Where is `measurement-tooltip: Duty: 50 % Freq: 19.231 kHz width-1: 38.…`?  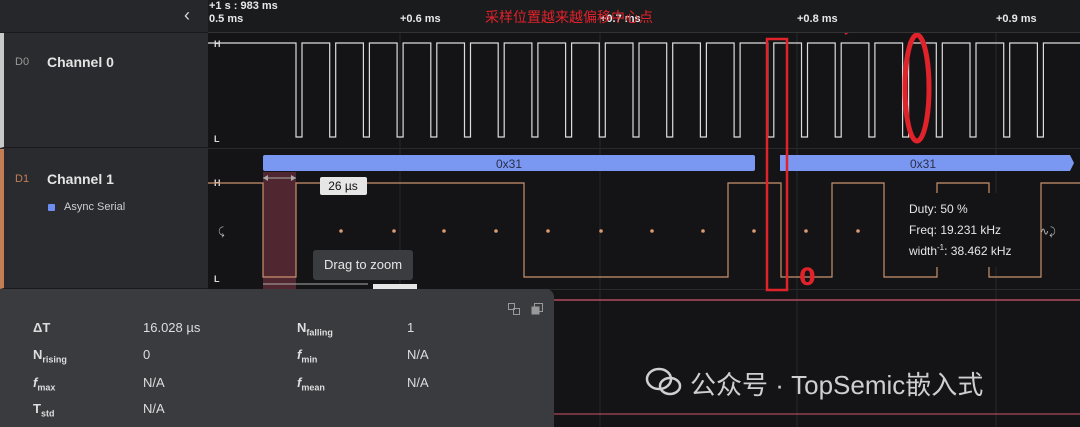 measurement-tooltip: Duty: 50 % Freq: 19.231 kHz width-1: 38.… is located at coordinates (970, 230).